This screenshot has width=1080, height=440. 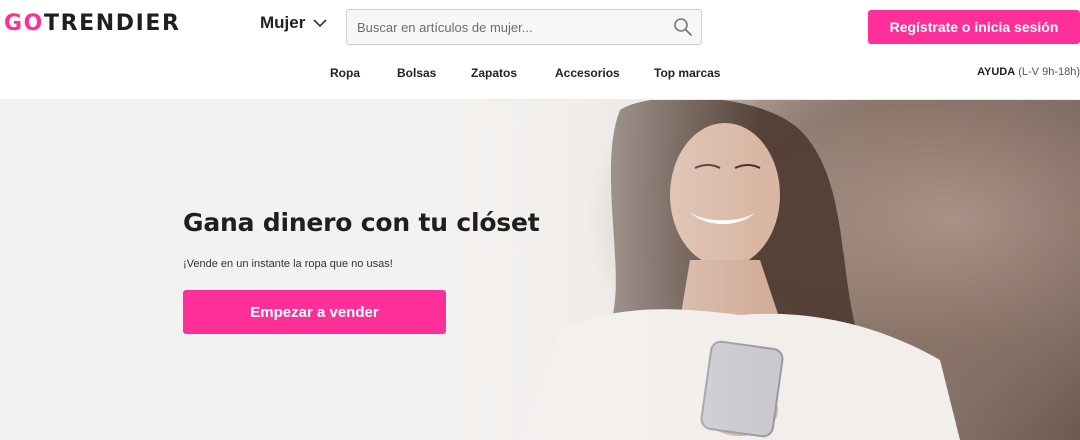 I want to click on search-box, so click(x=524, y=27).